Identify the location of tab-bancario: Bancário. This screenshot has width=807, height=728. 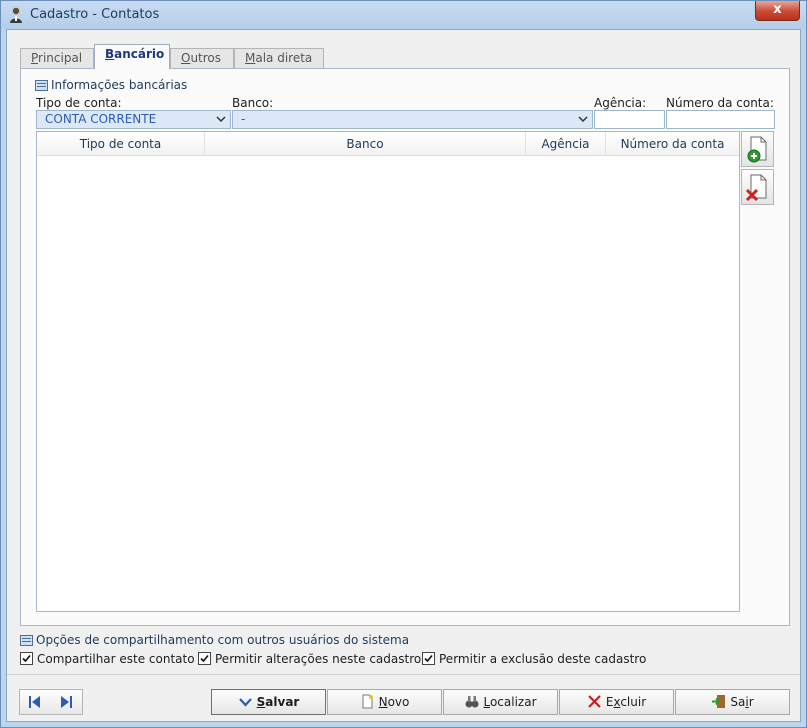
(132, 56).